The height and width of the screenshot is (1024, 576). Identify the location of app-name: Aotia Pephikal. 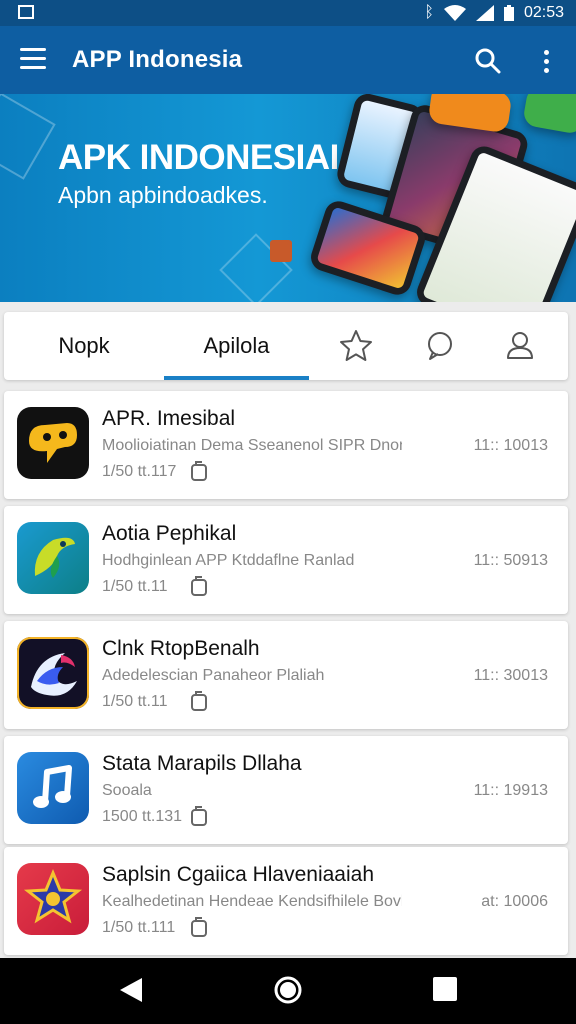
(169, 533).